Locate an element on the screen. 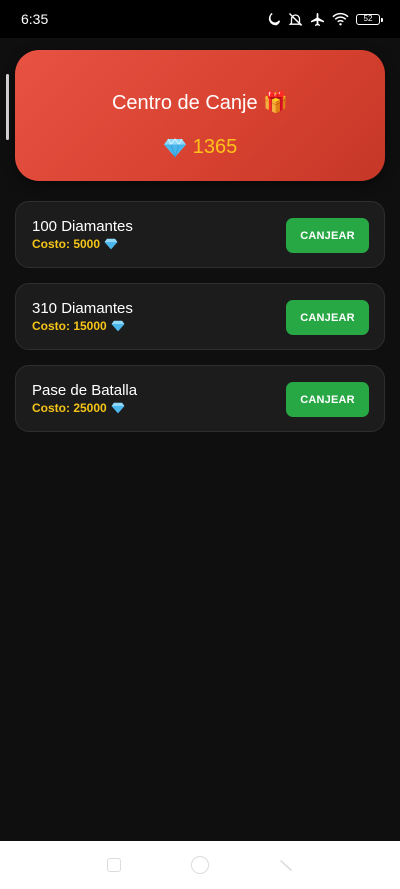  wifi-icon is located at coordinates (340, 19).